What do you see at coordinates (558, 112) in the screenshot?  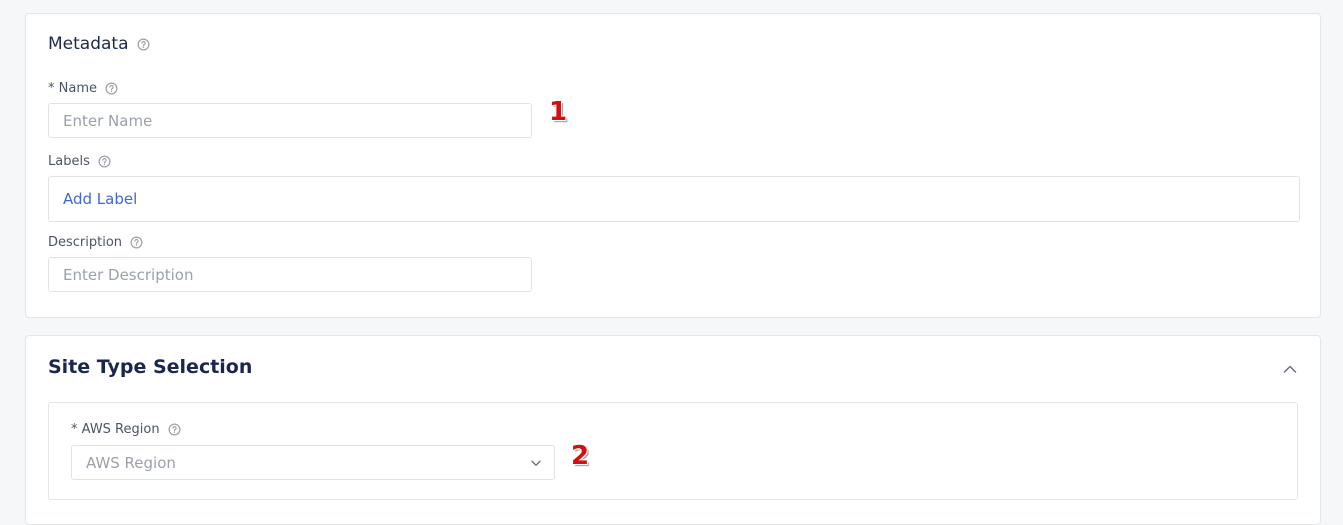 I see `annotation-marker-1: 1` at bounding box center [558, 112].